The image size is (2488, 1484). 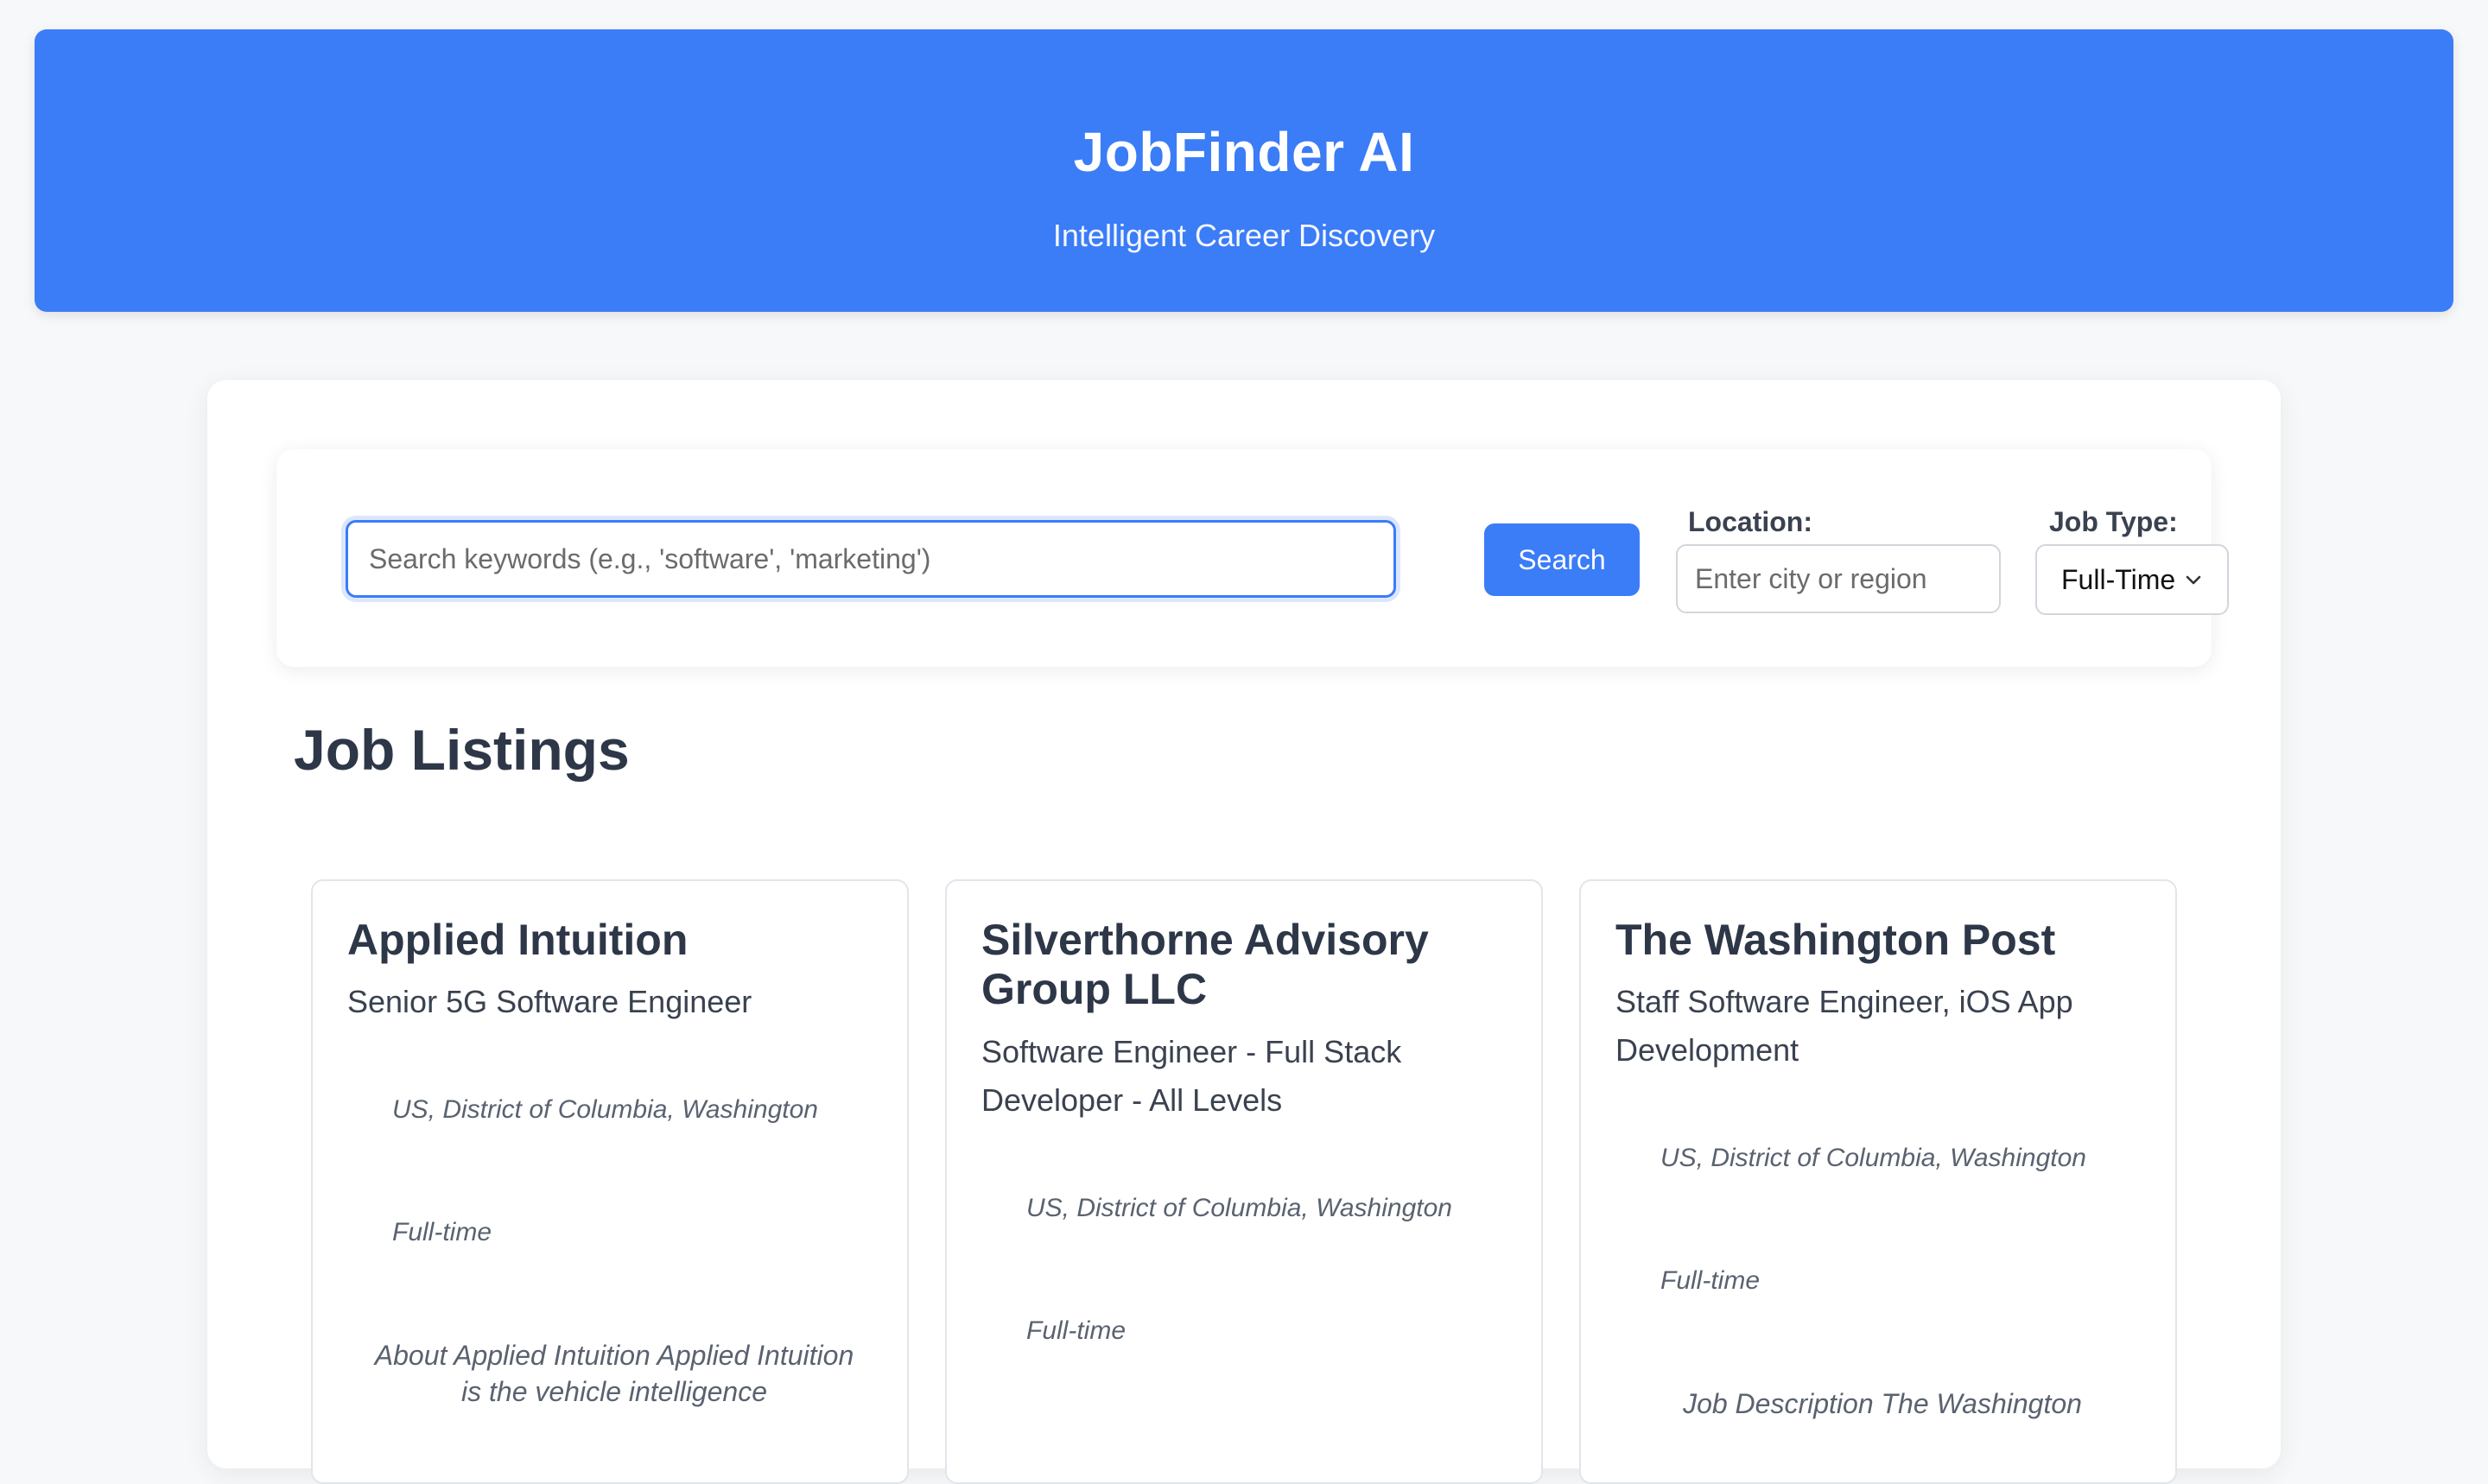 I want to click on job-company: Silverthorne Advisory Group LLC, so click(x=1205, y=964).